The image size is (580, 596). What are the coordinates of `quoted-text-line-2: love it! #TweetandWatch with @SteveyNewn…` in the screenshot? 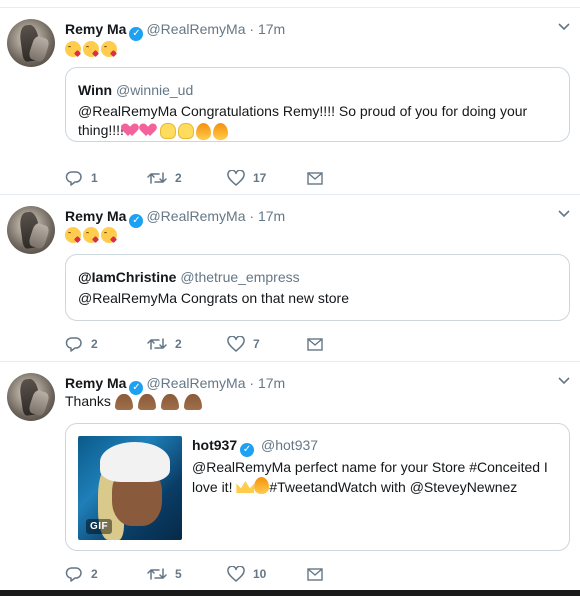 It's located at (374, 487).